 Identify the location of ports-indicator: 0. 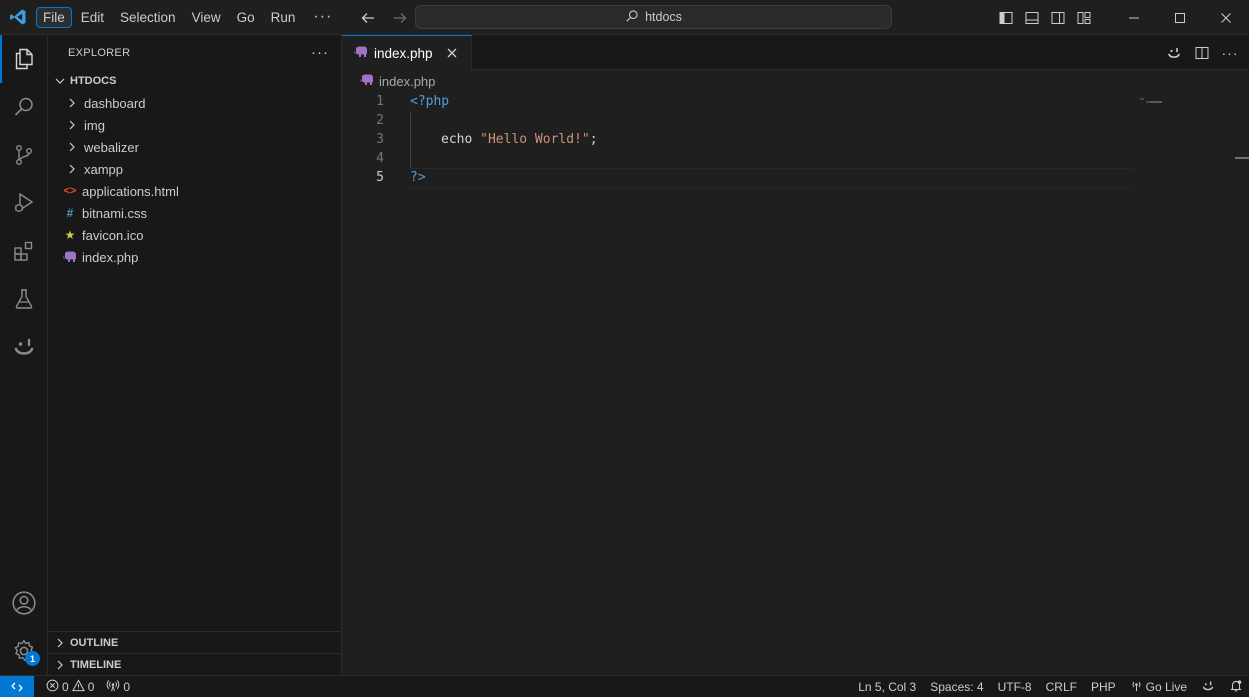
(118, 687).